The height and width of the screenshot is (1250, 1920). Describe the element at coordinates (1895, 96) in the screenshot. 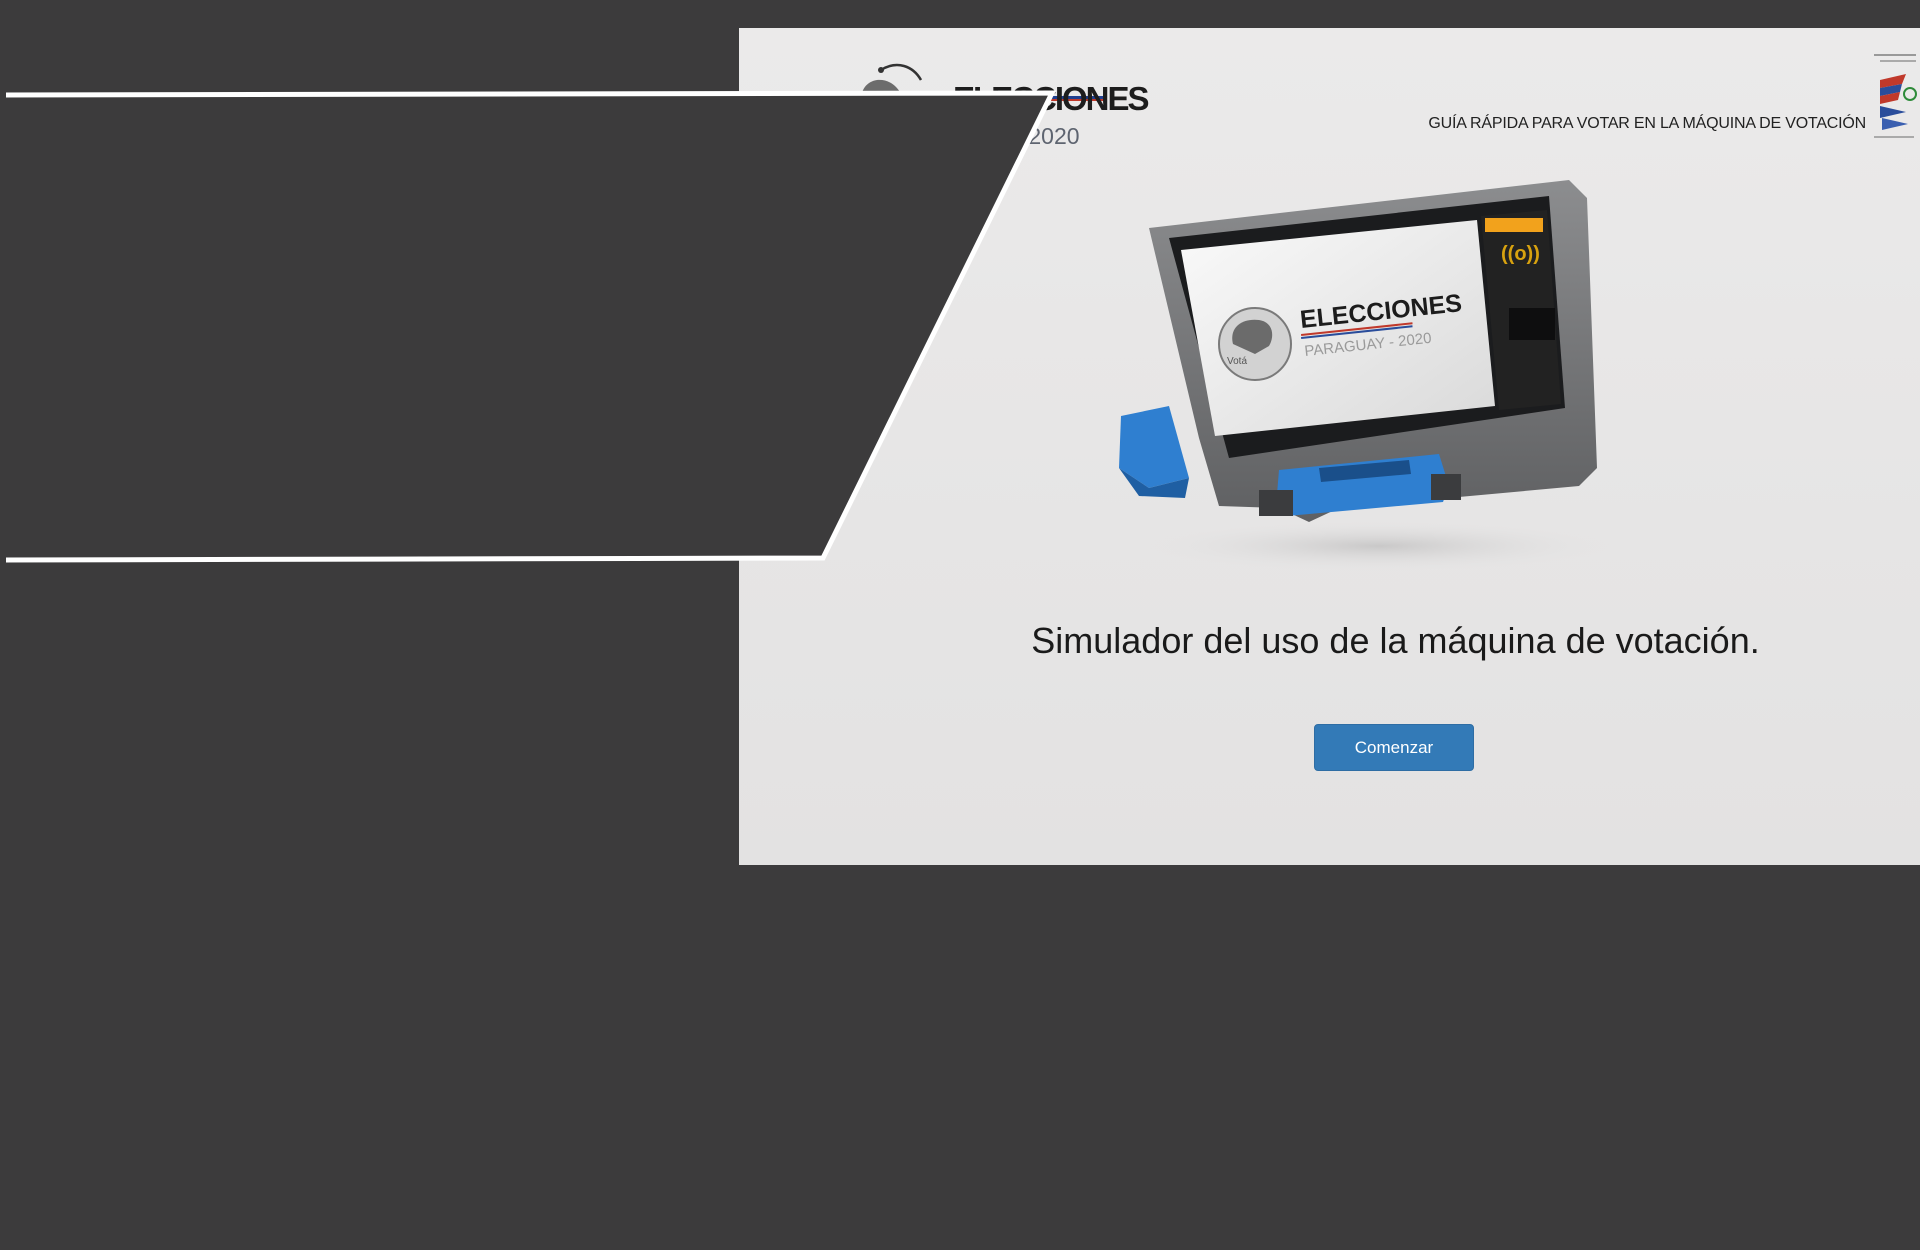

I see `tsje-crest-icon` at that location.